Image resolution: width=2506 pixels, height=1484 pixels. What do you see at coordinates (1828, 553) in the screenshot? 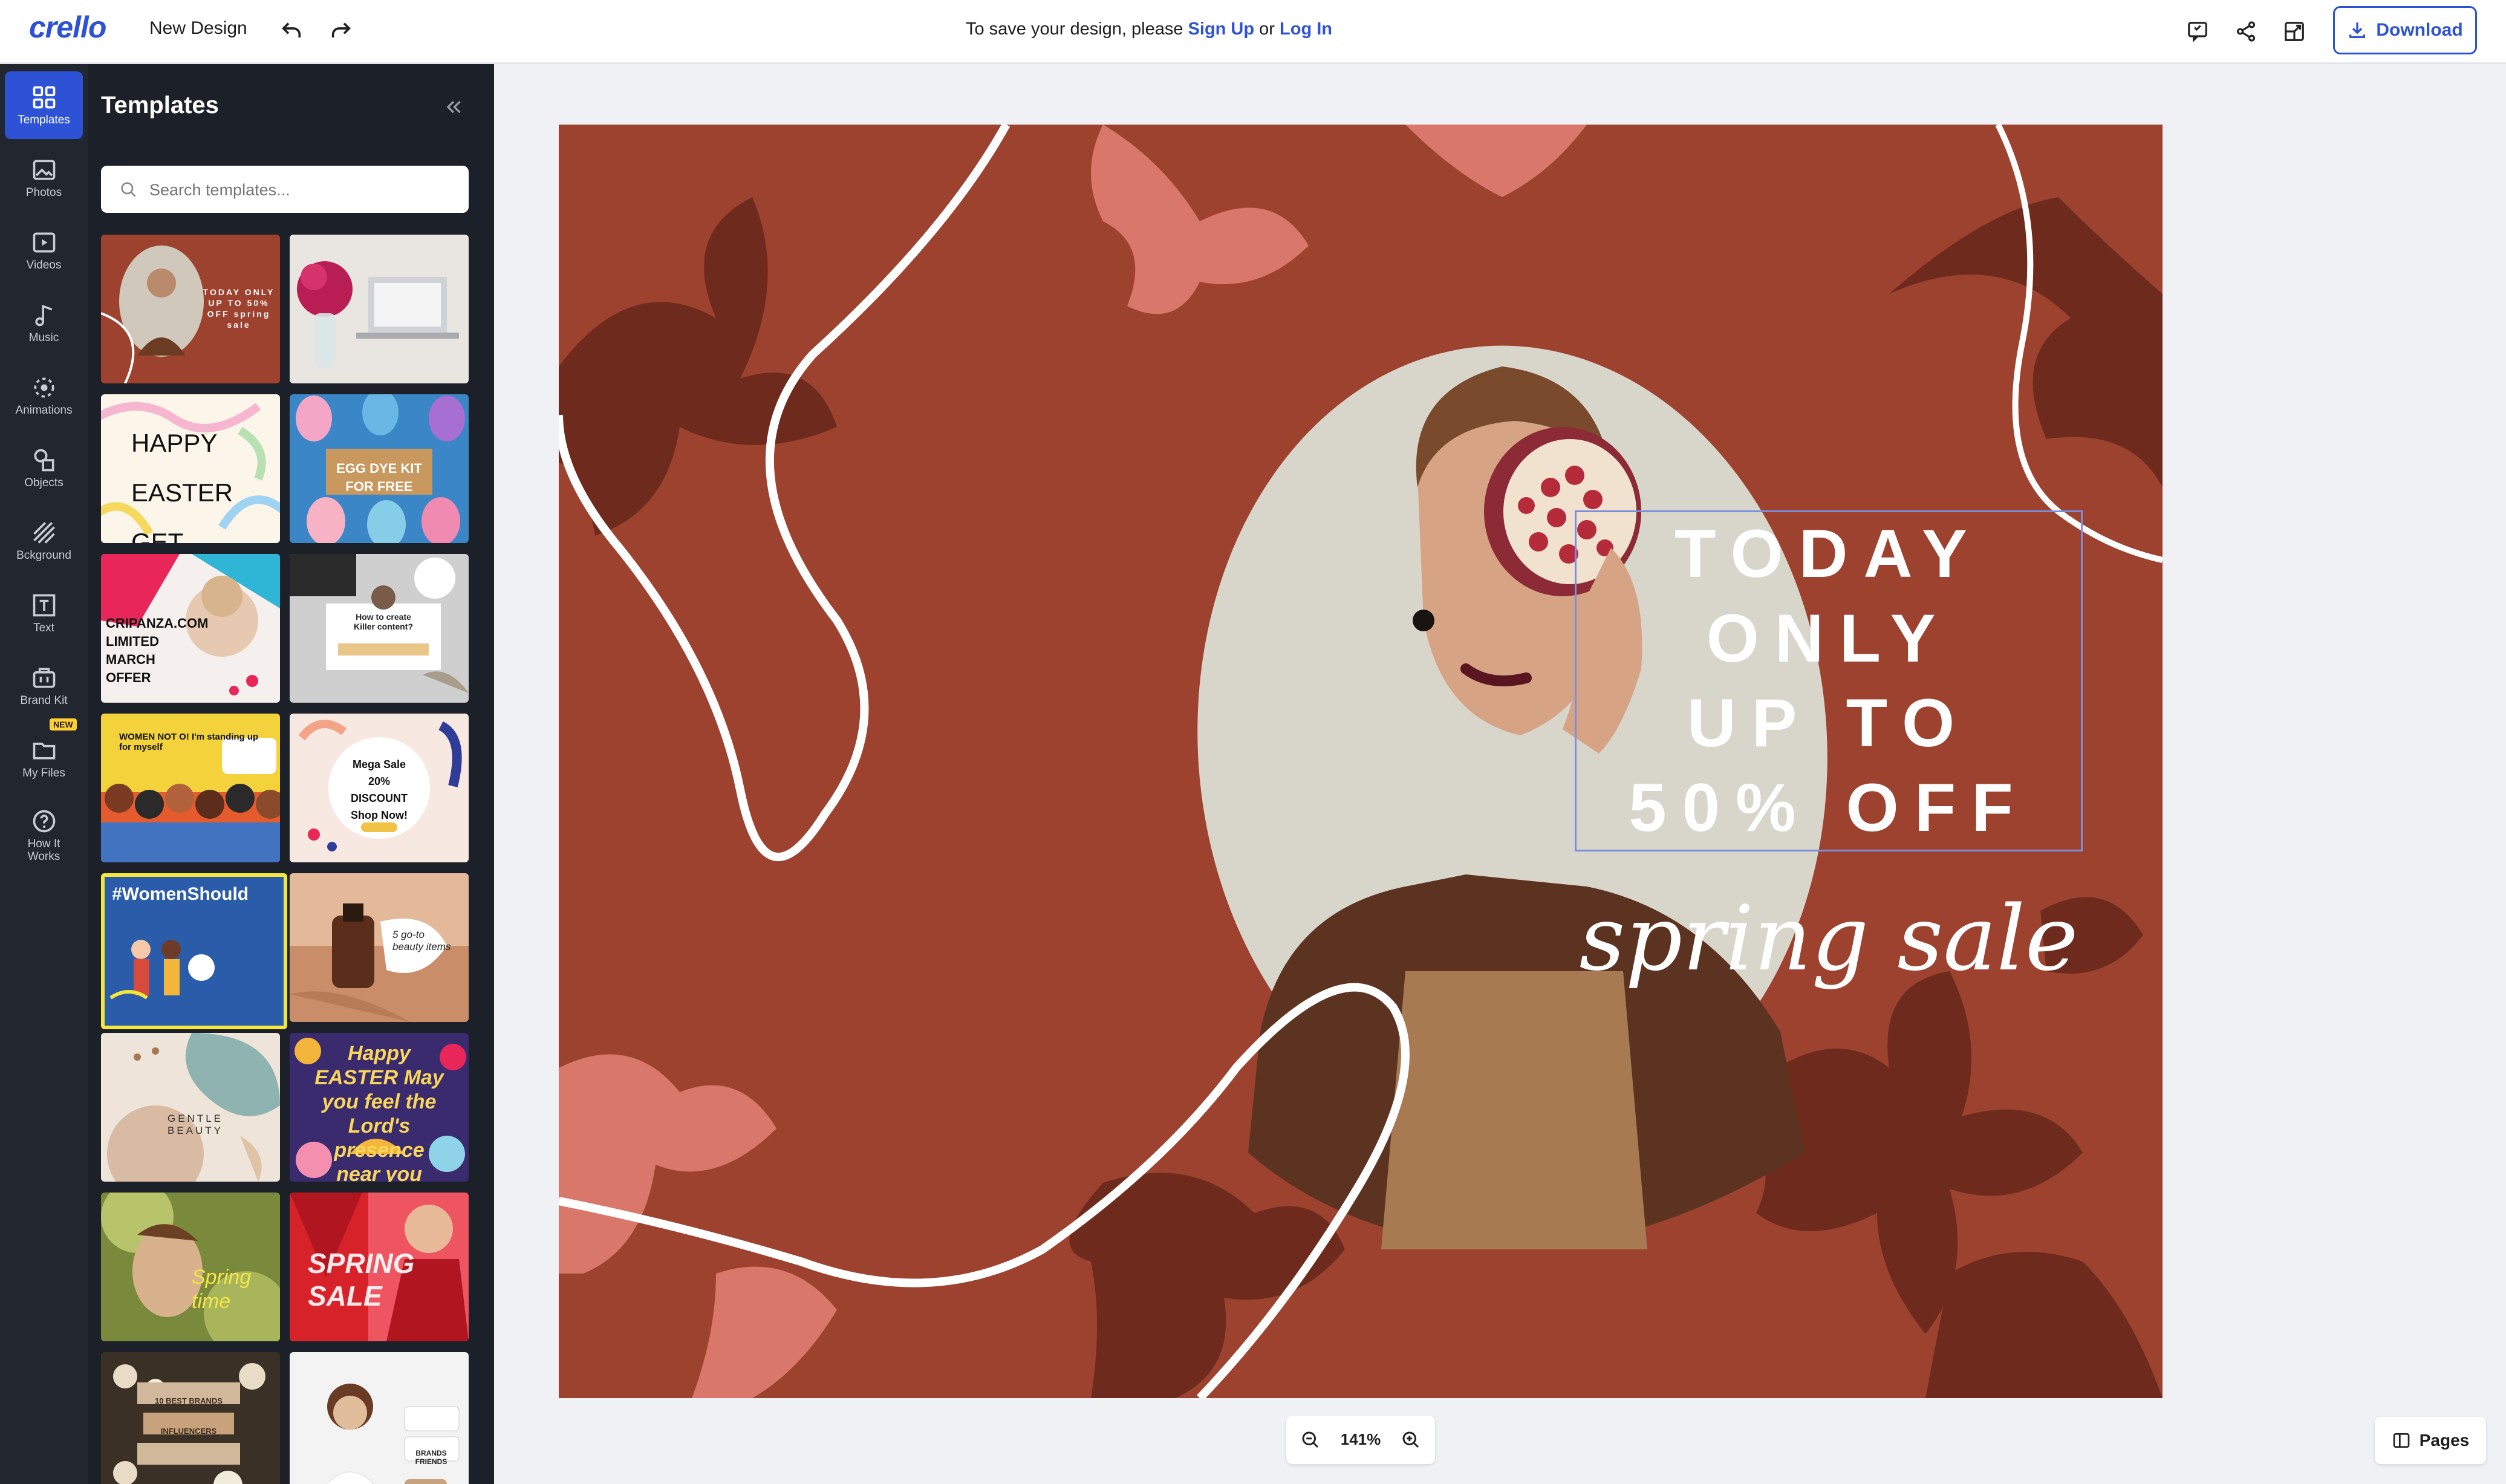
I see `headline-line: TODAY` at bounding box center [1828, 553].